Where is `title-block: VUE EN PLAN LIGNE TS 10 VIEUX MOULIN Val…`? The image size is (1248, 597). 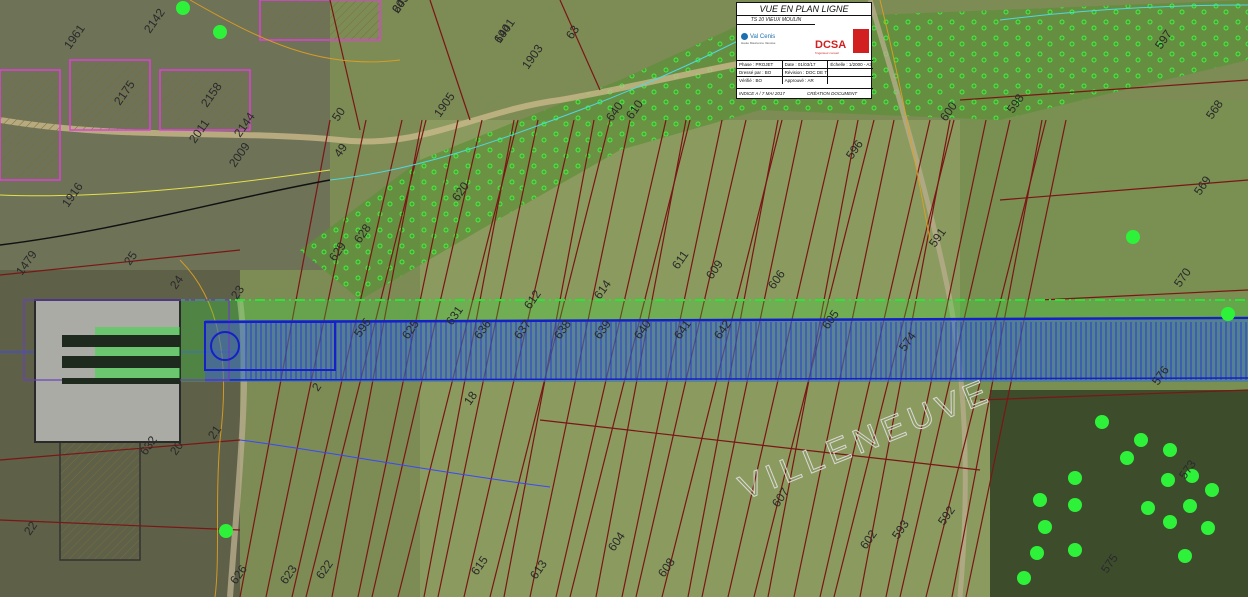 title-block: VUE EN PLAN LIGNE TS 10 VIEUX MOULIN Val… is located at coordinates (804, 50).